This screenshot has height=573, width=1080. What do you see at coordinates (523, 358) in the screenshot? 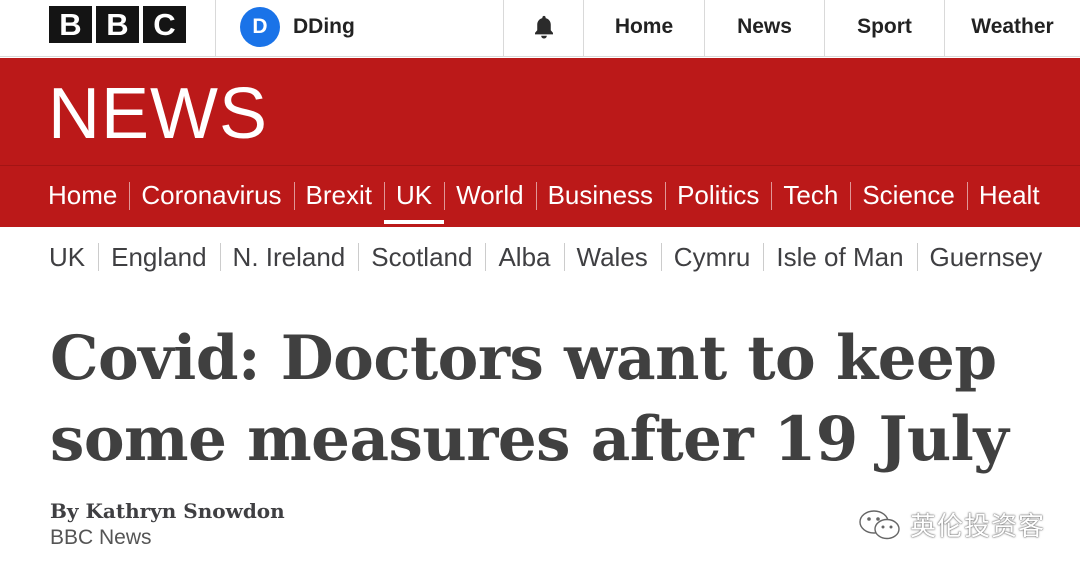
I see `headline-line: Covid: Doctors want to keep` at bounding box center [523, 358].